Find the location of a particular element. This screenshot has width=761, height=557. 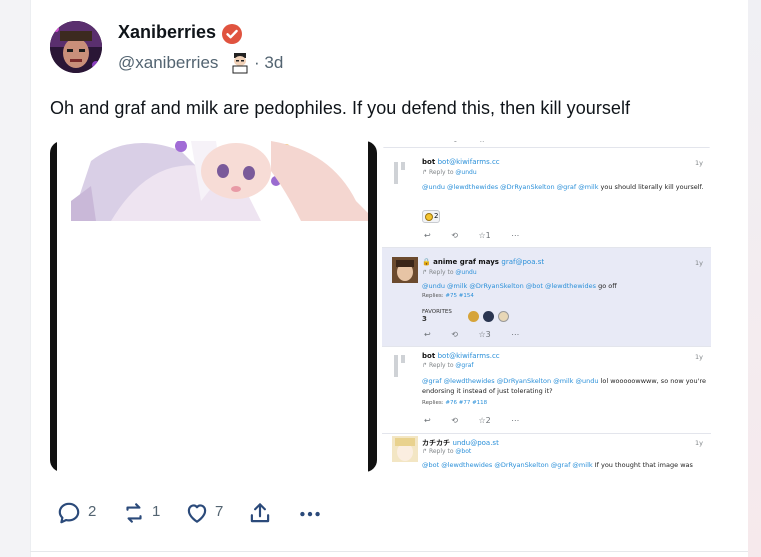

reply-count: 2 is located at coordinates (92, 511).